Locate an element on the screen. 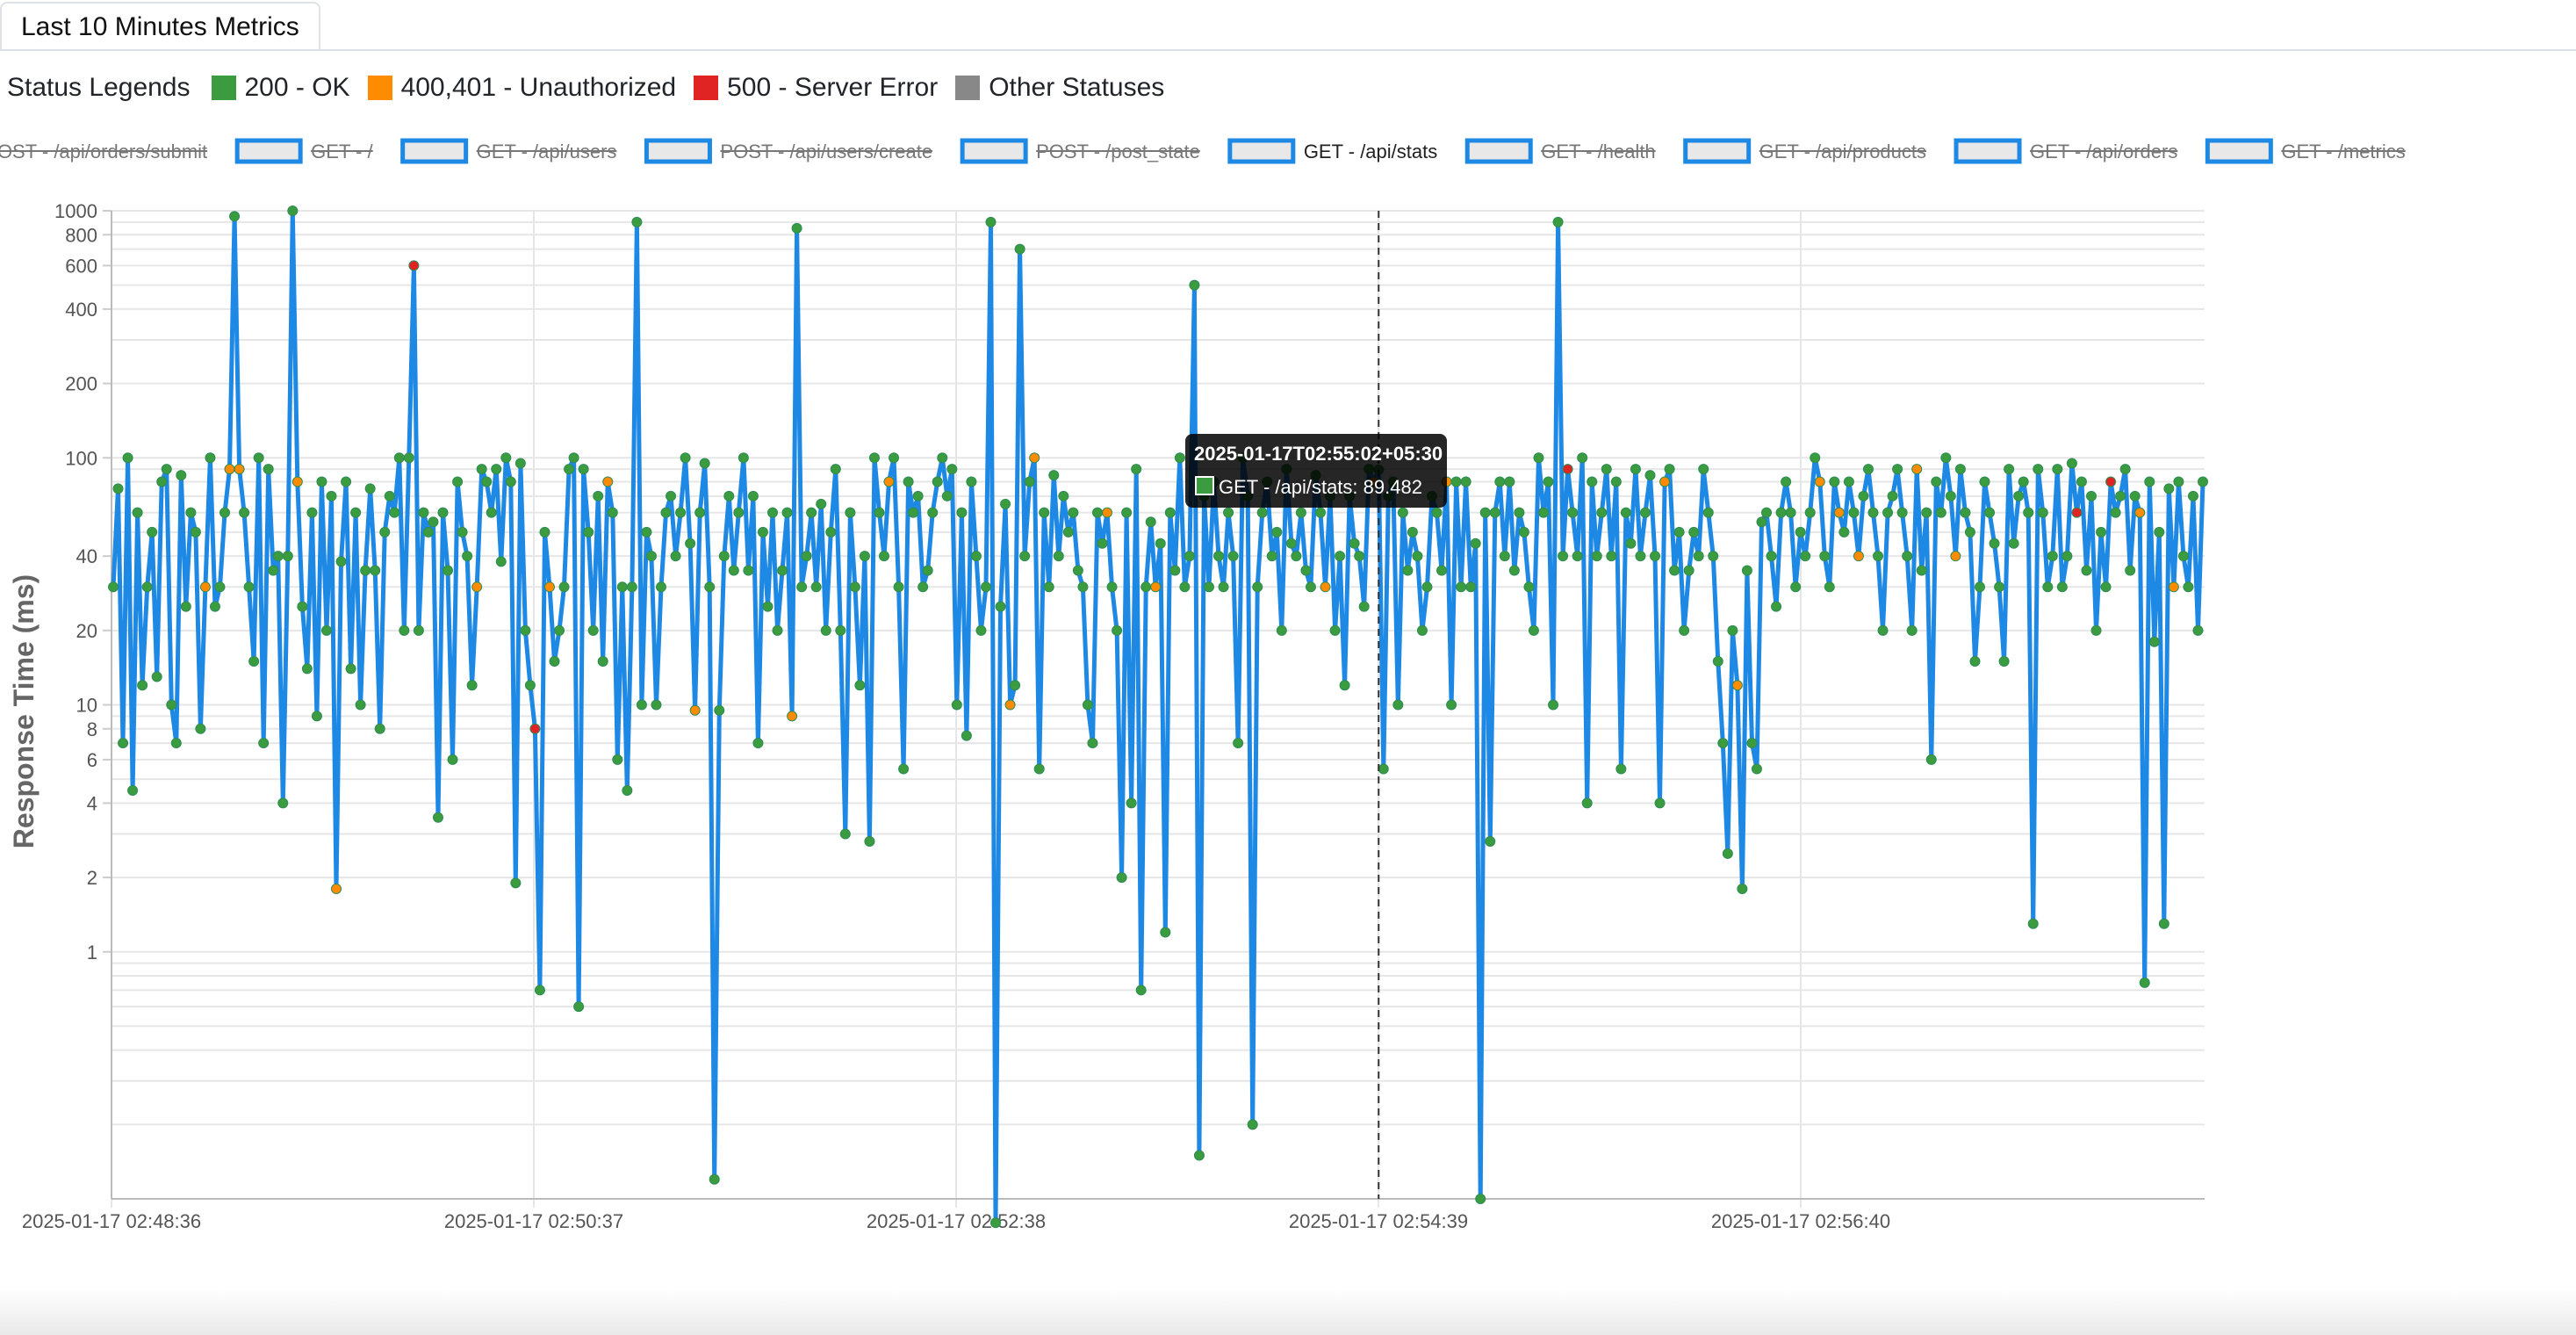  y-tick-label: 400 is located at coordinates (81, 310).